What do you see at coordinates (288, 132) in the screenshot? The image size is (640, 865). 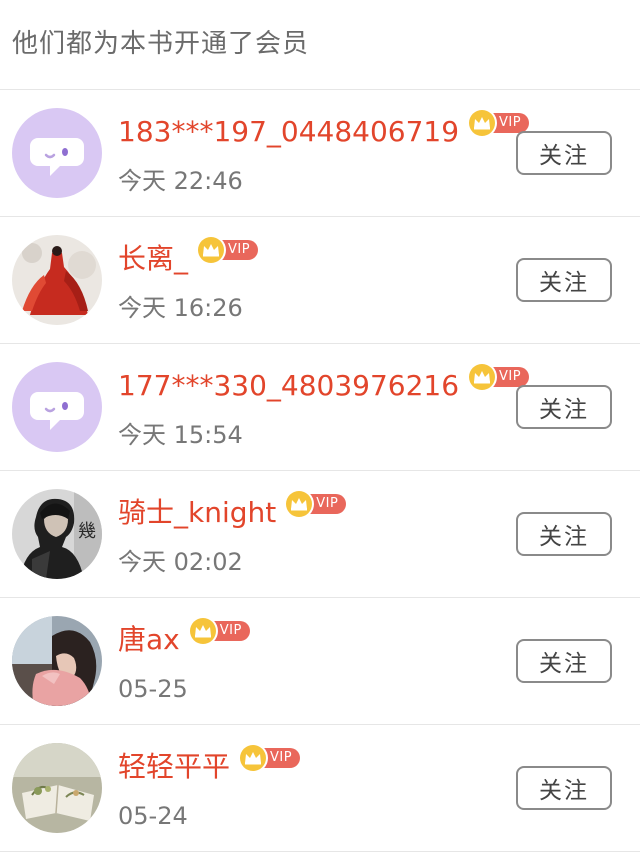 I see `user-name: 183***197_0448406719` at bounding box center [288, 132].